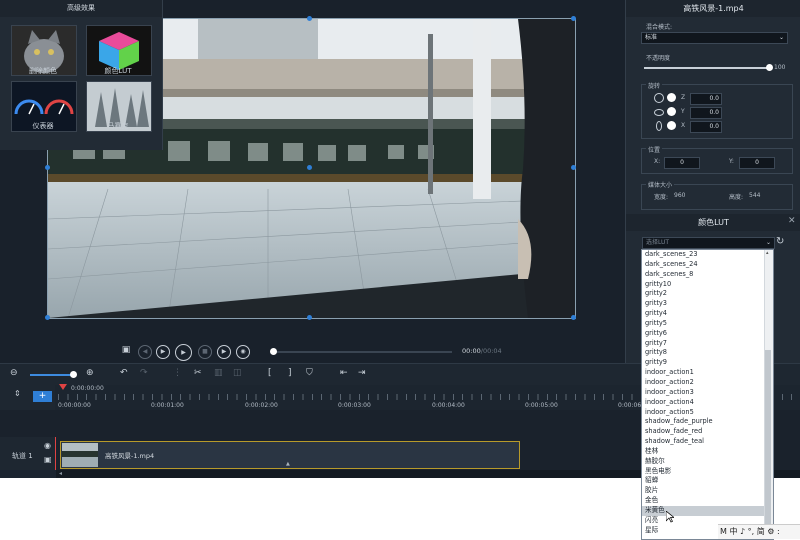 This screenshot has height=540, width=800. Describe the element at coordinates (573, 167) in the screenshot. I see `resize-handle-r` at that location.